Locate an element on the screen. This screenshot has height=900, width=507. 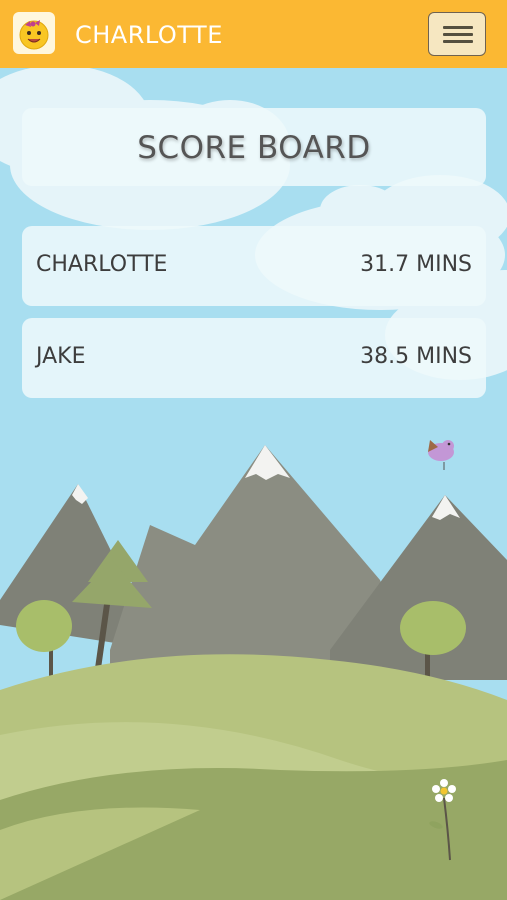
player-name: JAKE is located at coordinates (61, 356).